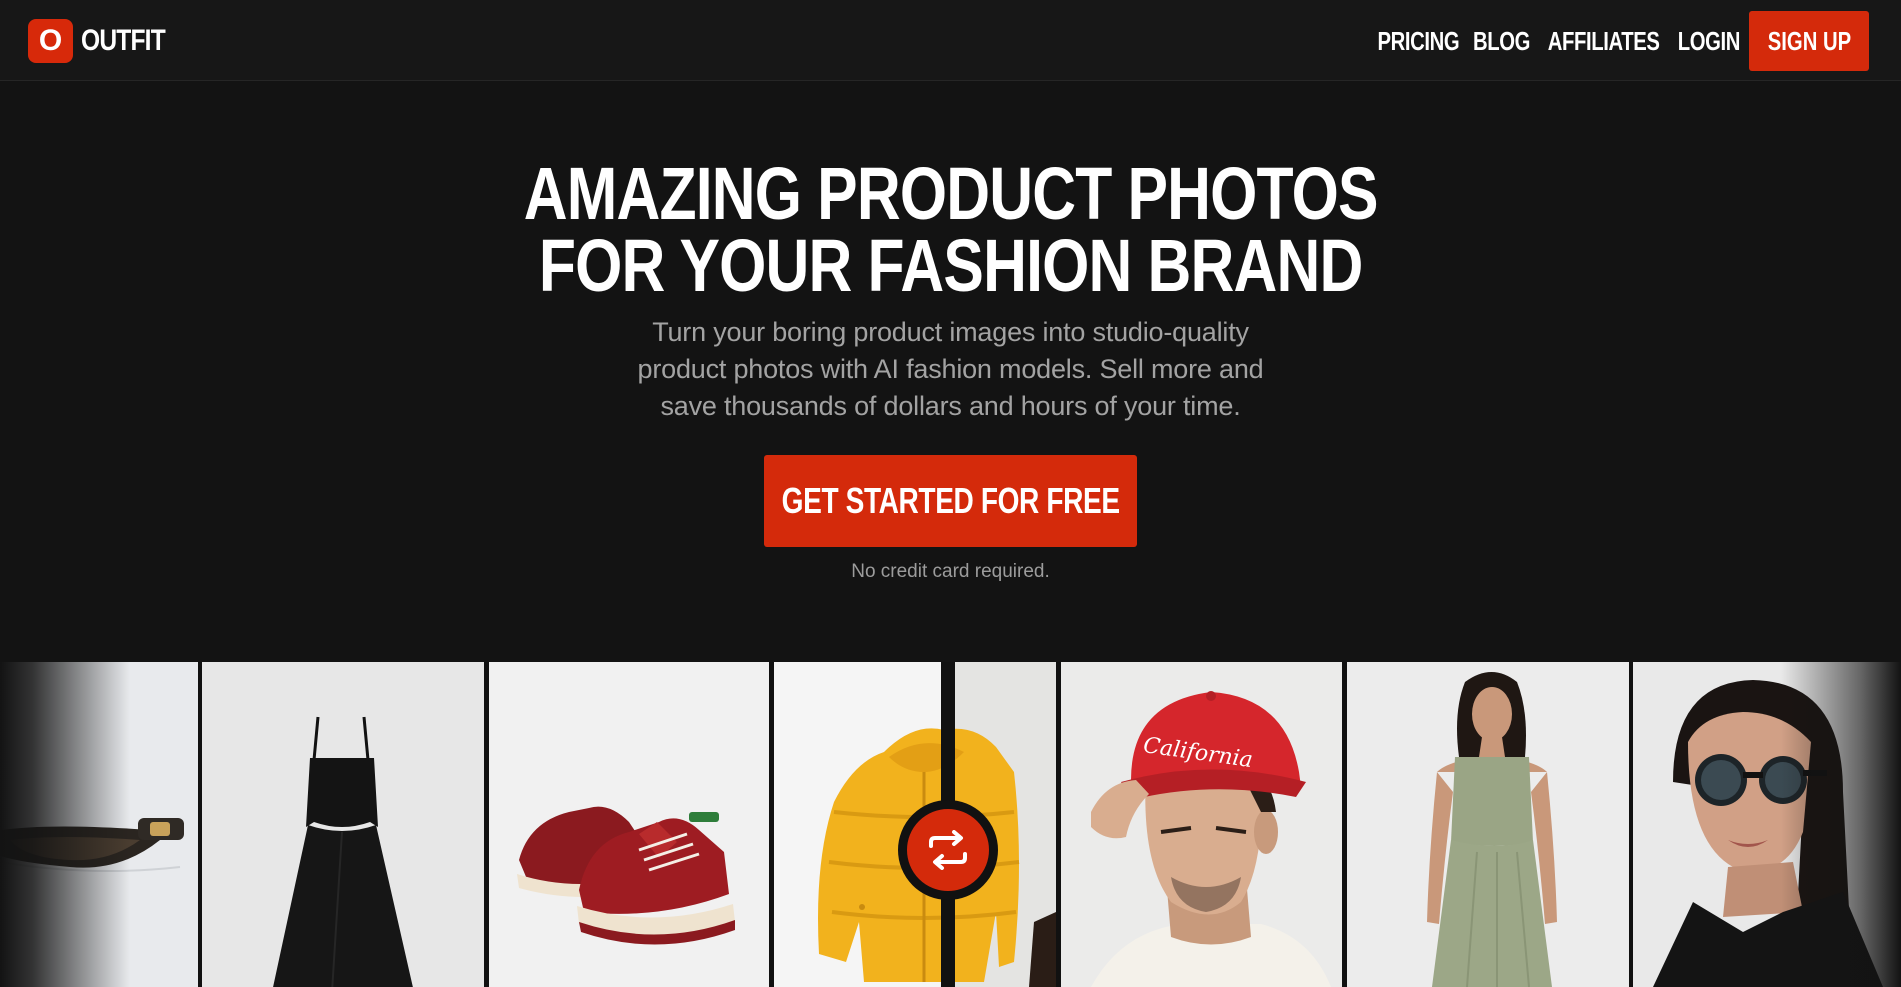  I want to click on logo-link: O OUTFIT, so click(105, 41).